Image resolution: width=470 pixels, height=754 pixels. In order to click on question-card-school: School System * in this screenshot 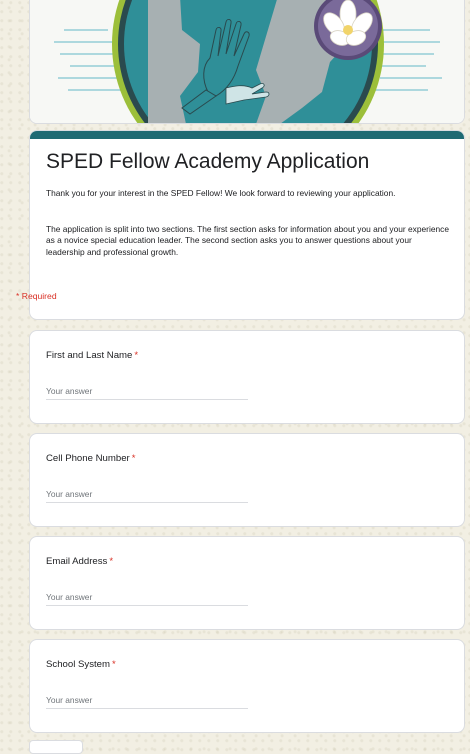, I will do `click(247, 686)`.